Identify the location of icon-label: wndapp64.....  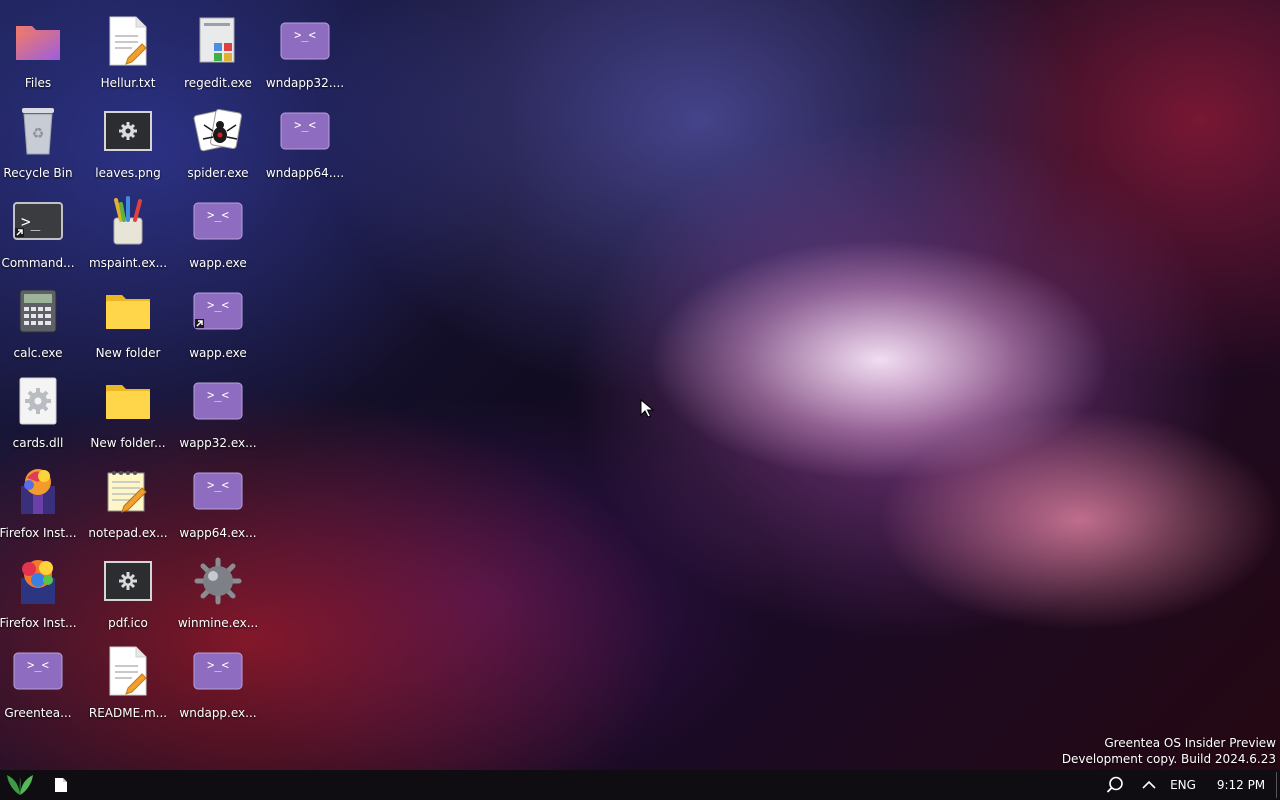
(305, 173).